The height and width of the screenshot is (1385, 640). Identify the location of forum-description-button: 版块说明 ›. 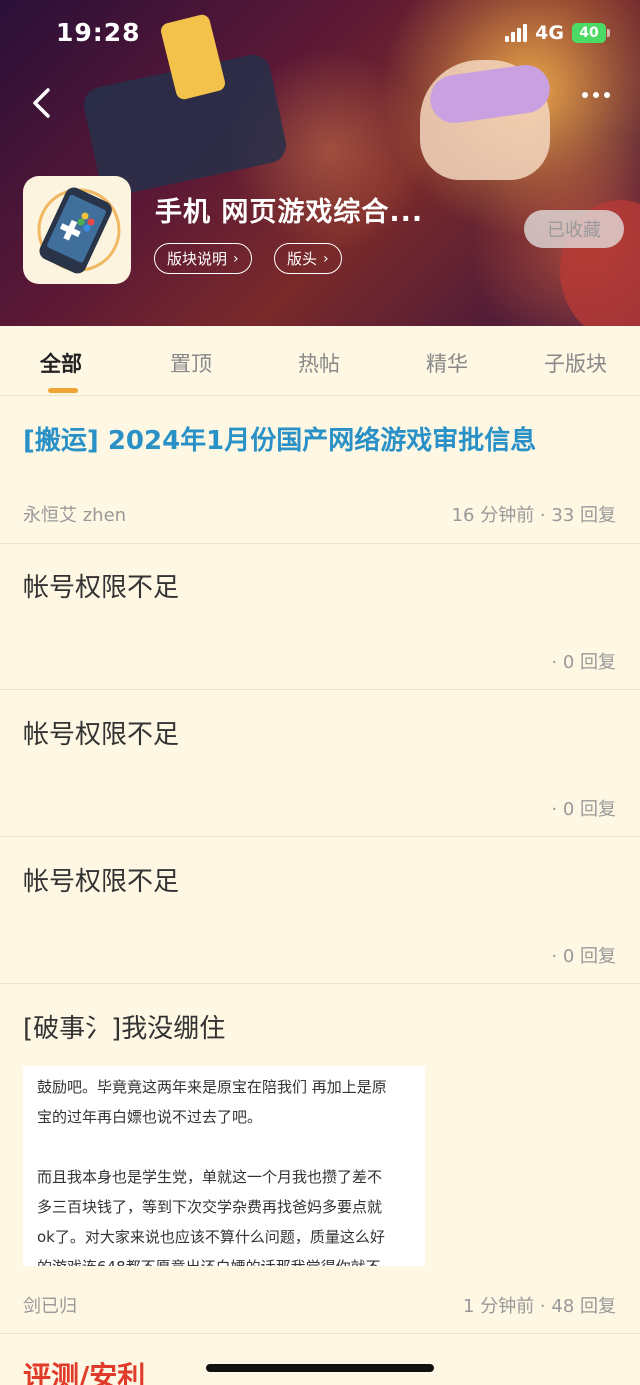
(203, 258).